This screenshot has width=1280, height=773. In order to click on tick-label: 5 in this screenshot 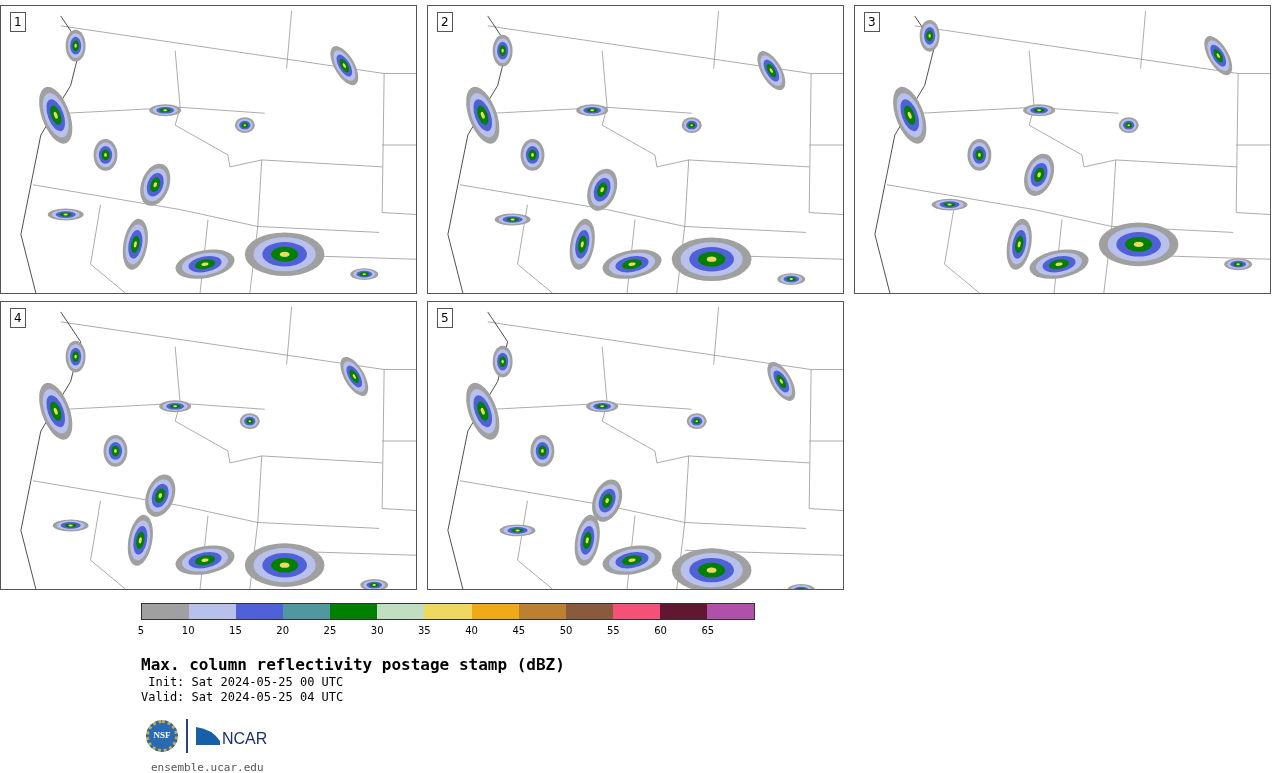, I will do `click(141, 631)`.